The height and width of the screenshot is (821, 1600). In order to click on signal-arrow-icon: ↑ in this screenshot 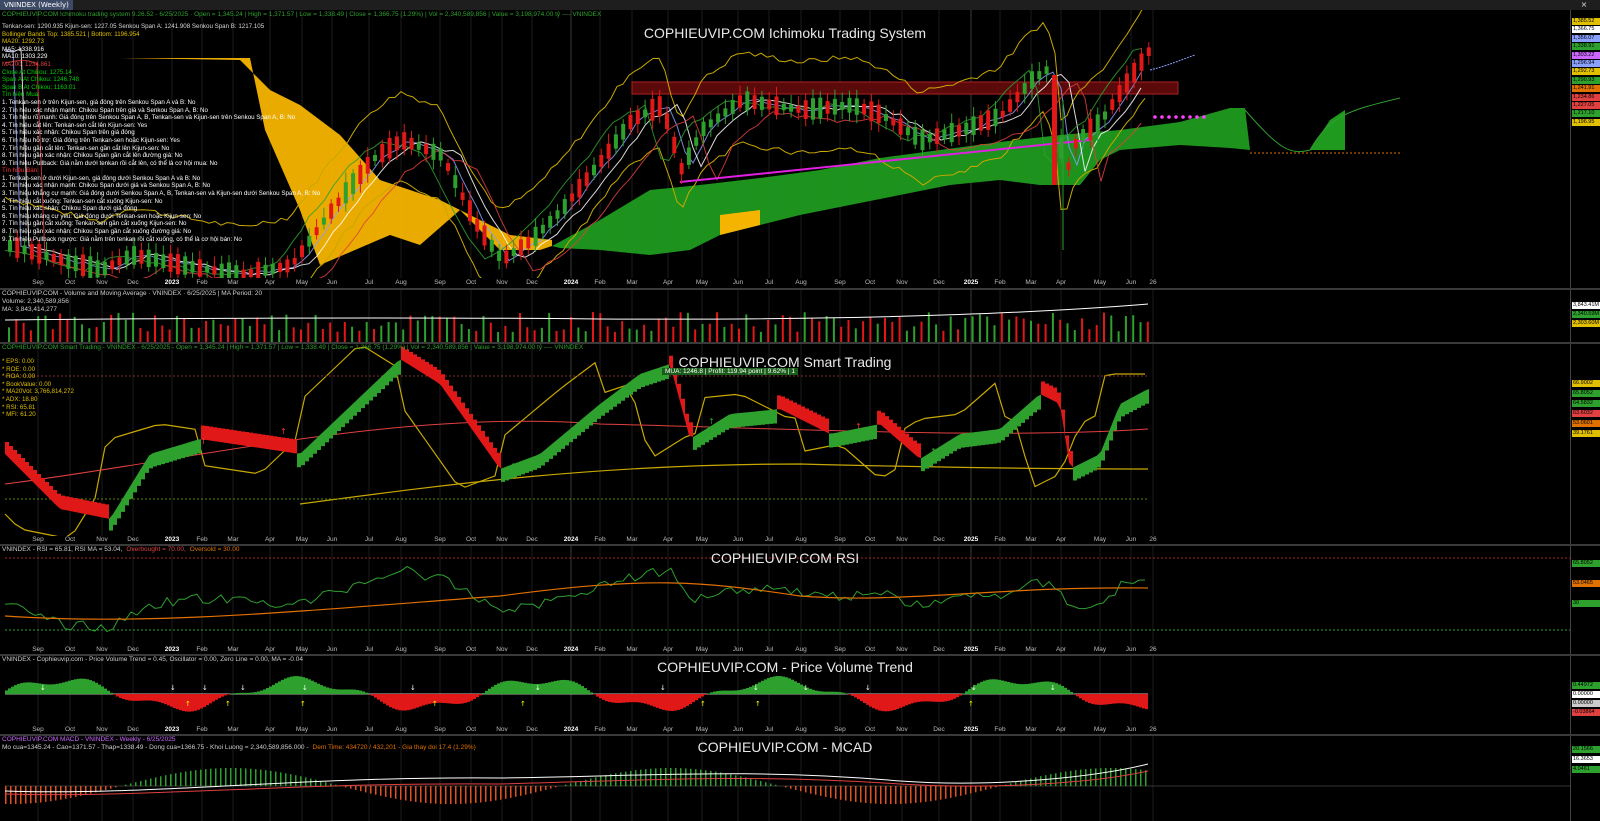, I will do `click(858, 426)`.